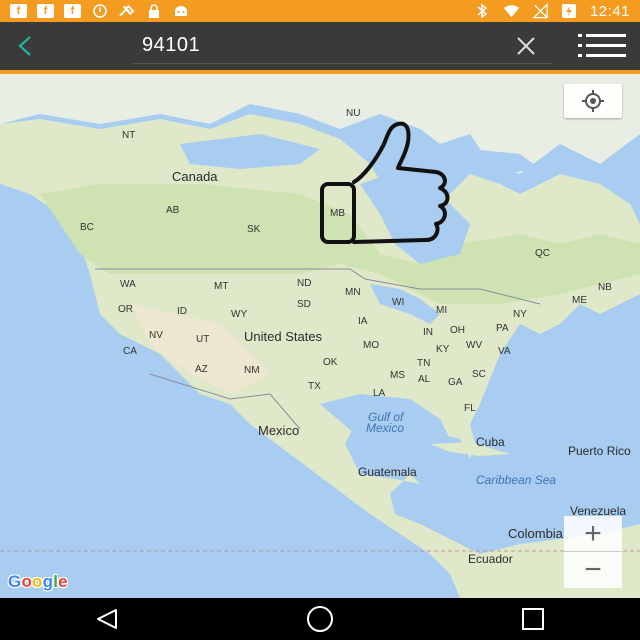 The width and height of the screenshot is (640, 640). I want to click on navigation-bar, so click(320, 619).